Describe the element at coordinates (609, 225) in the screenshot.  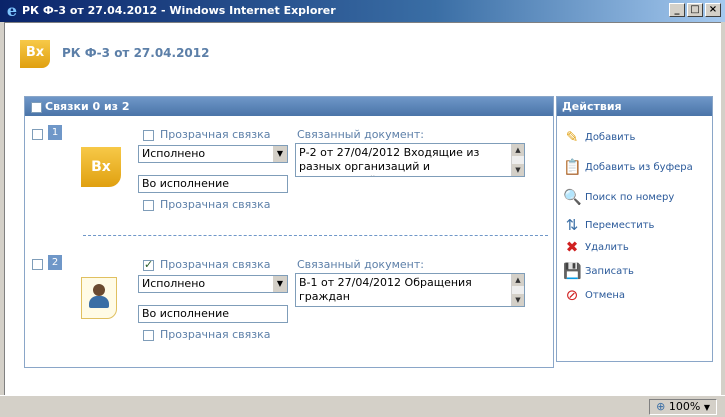
I see `move-button: ⇅ Переместить` at that location.